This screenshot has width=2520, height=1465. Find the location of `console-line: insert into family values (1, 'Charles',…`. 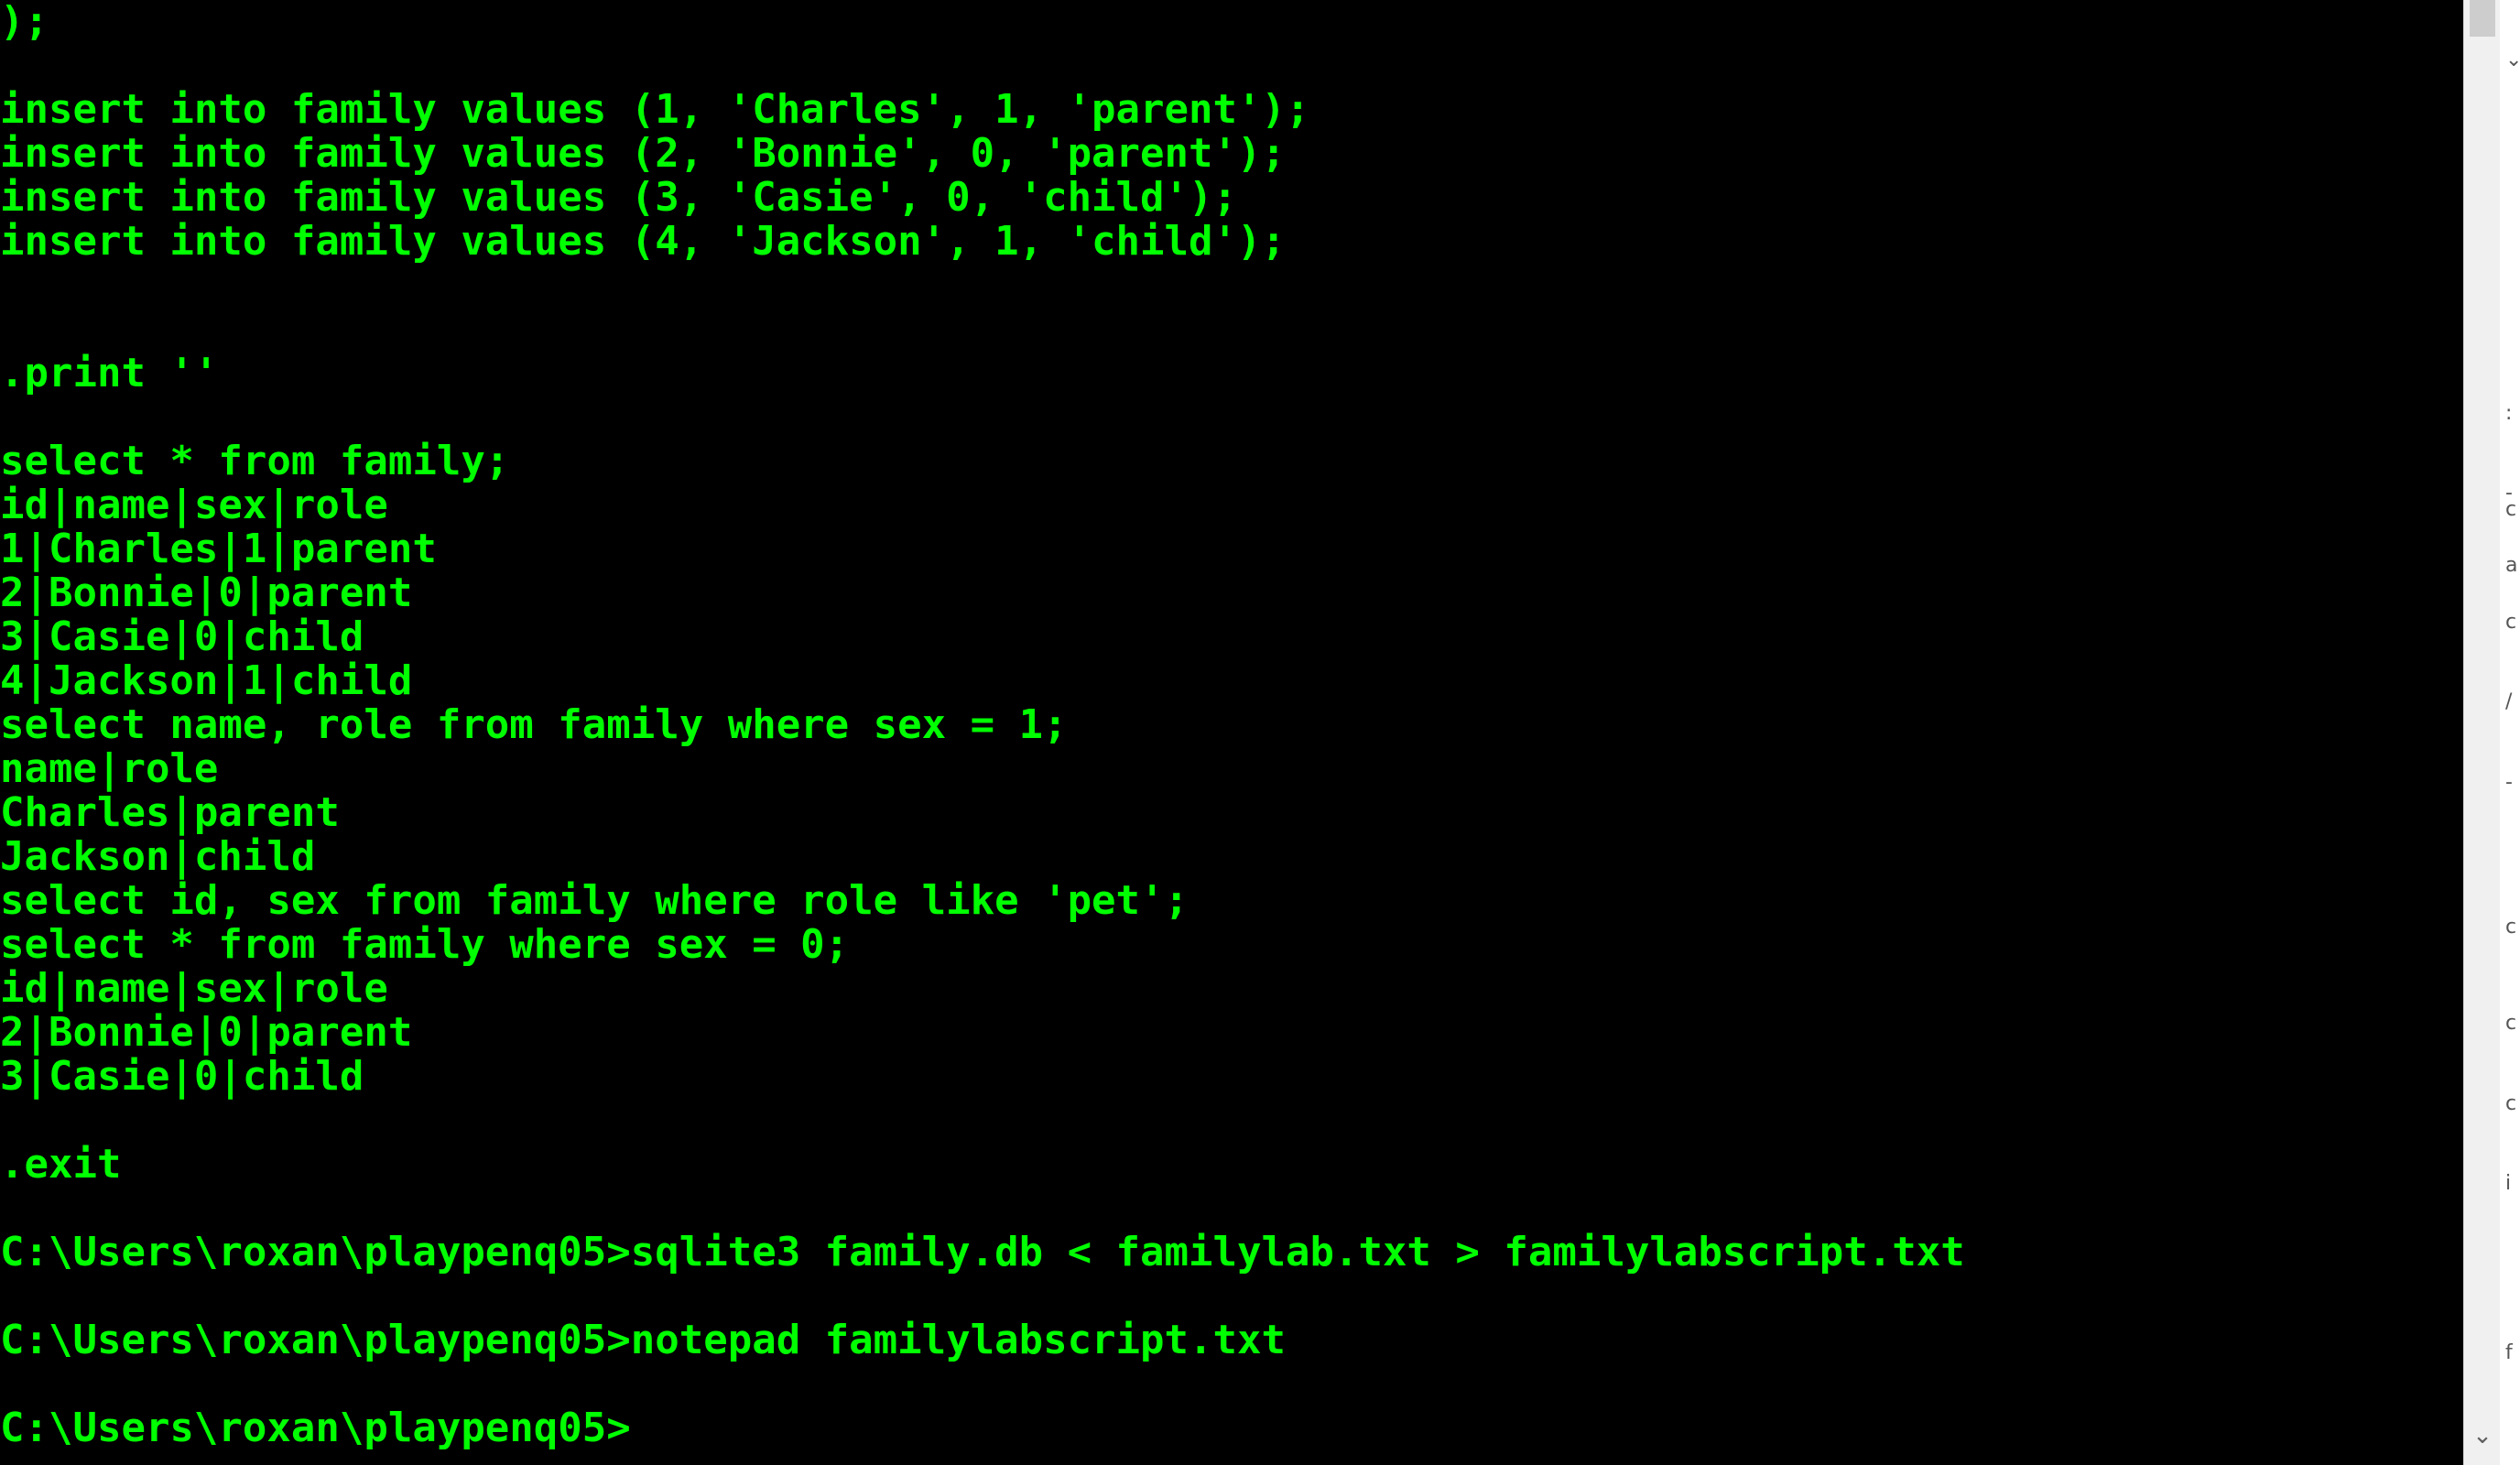

console-line: insert into family values (1, 'Charles',… is located at coordinates (655, 110).